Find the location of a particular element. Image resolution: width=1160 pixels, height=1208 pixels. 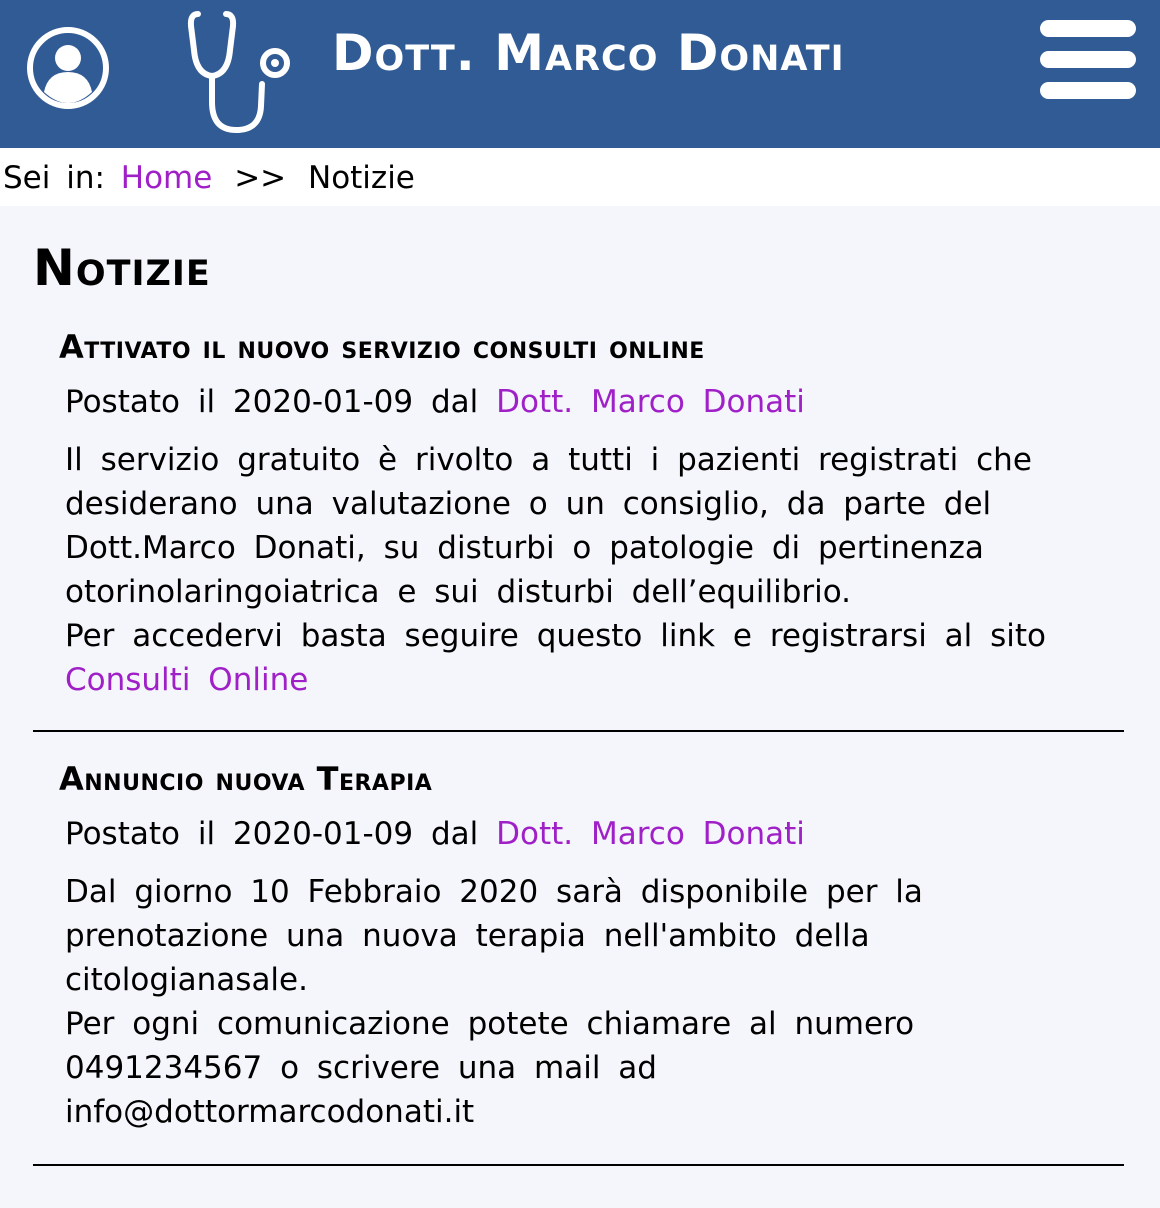

site-header: Dott. Marco Donati is located at coordinates (580, 74).